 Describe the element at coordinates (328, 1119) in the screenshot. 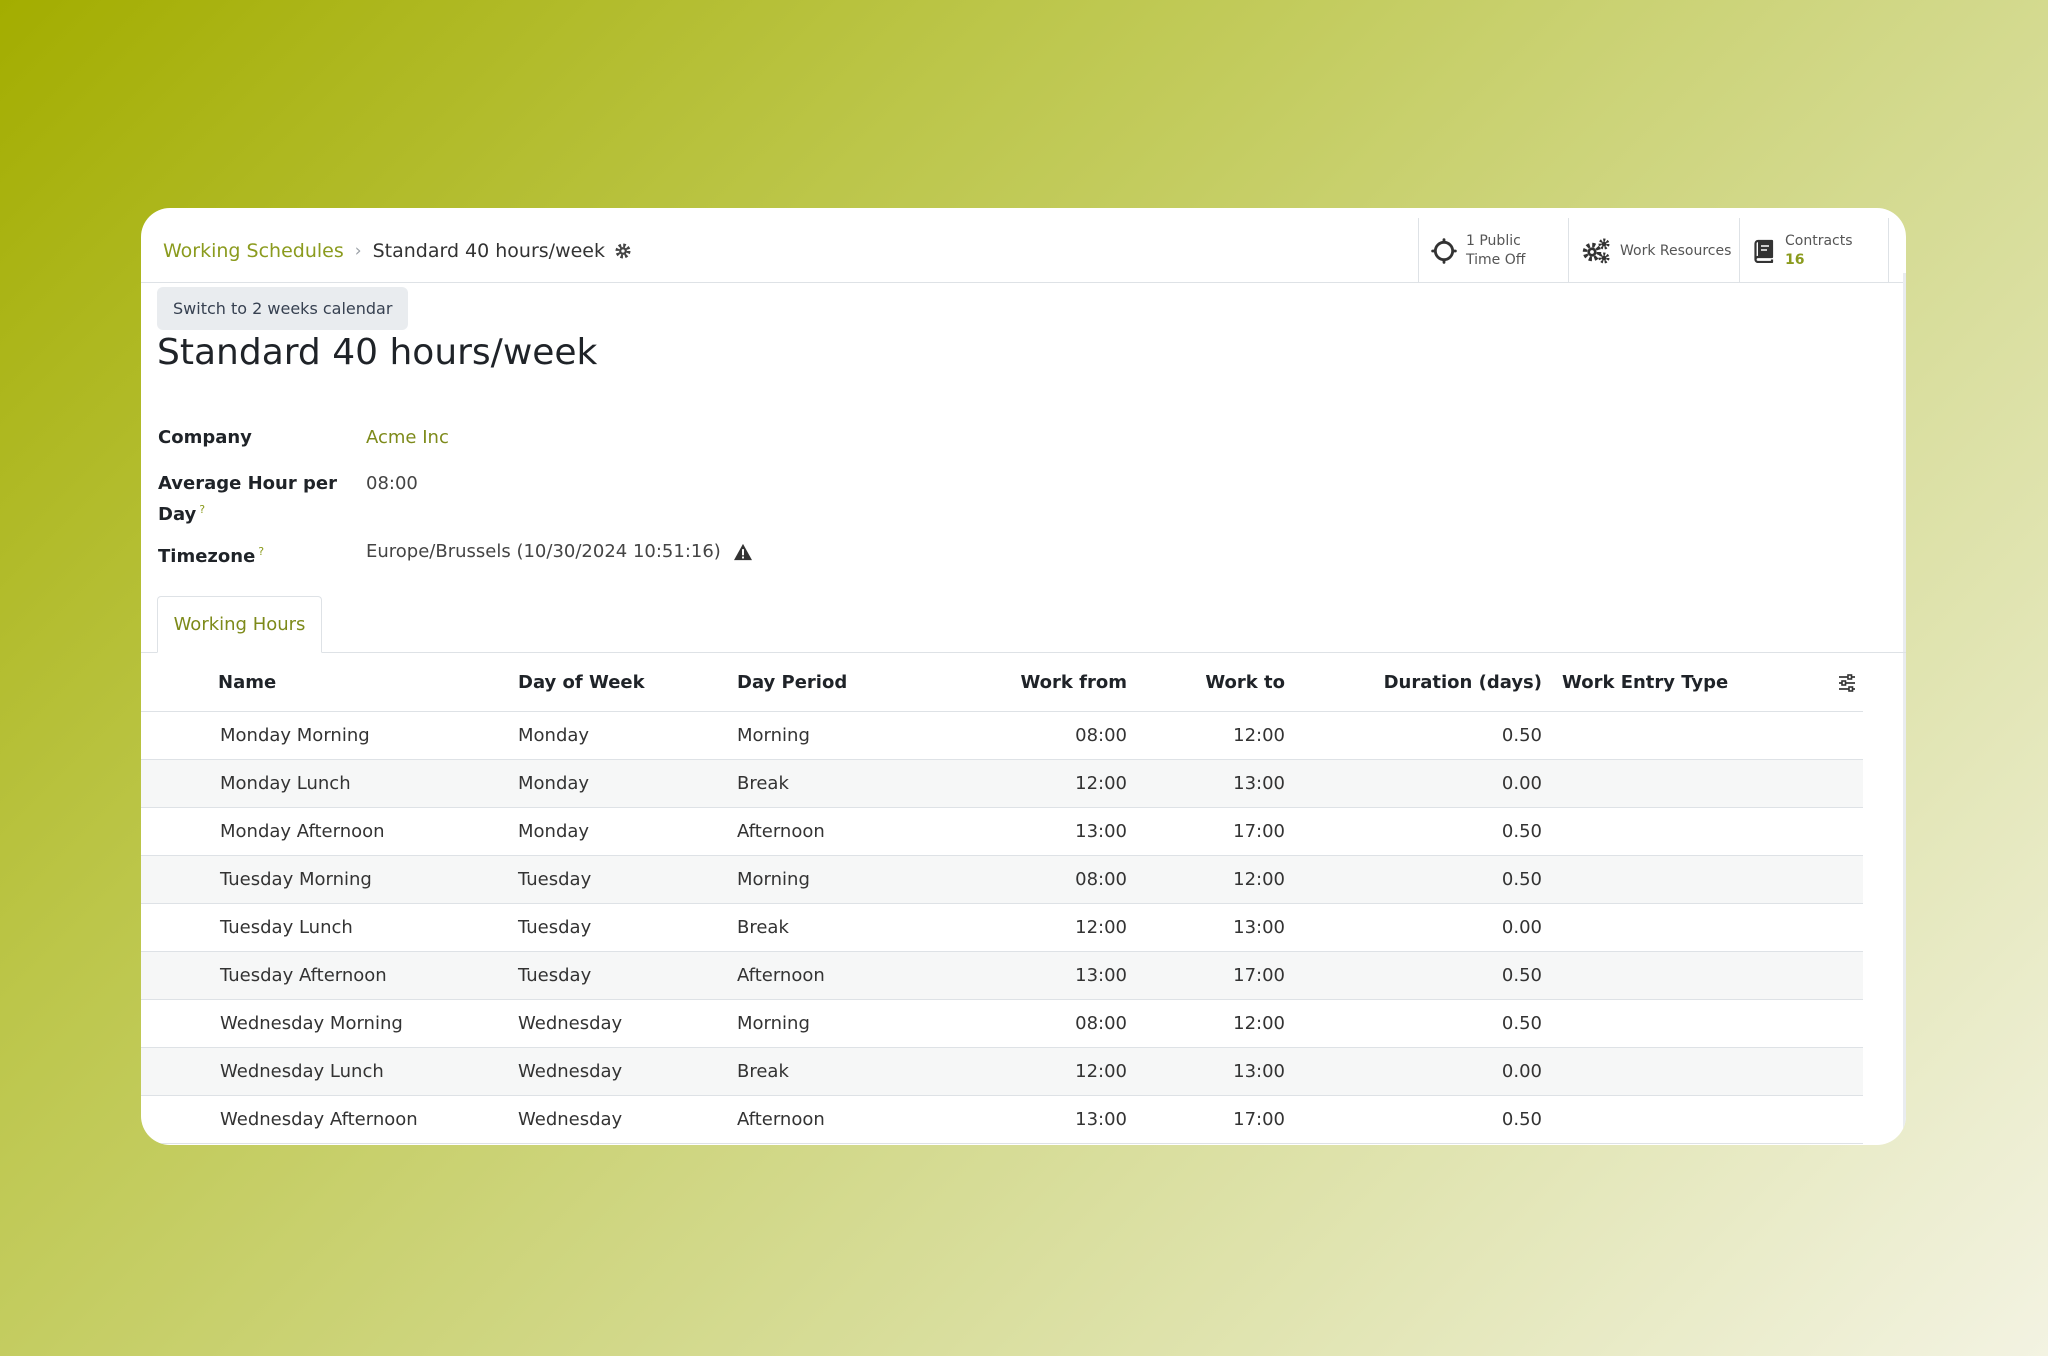

I see `cell-name: Wednesday Afternoon` at that location.